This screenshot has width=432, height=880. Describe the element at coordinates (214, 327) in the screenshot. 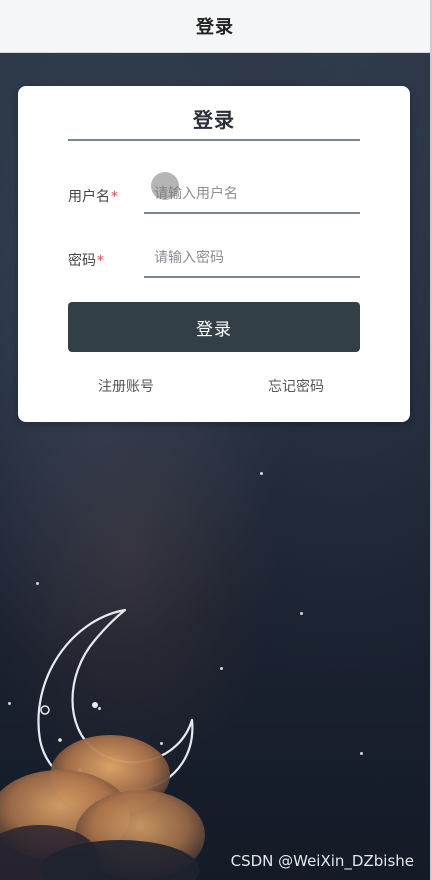

I see `login-button: 登录` at that location.